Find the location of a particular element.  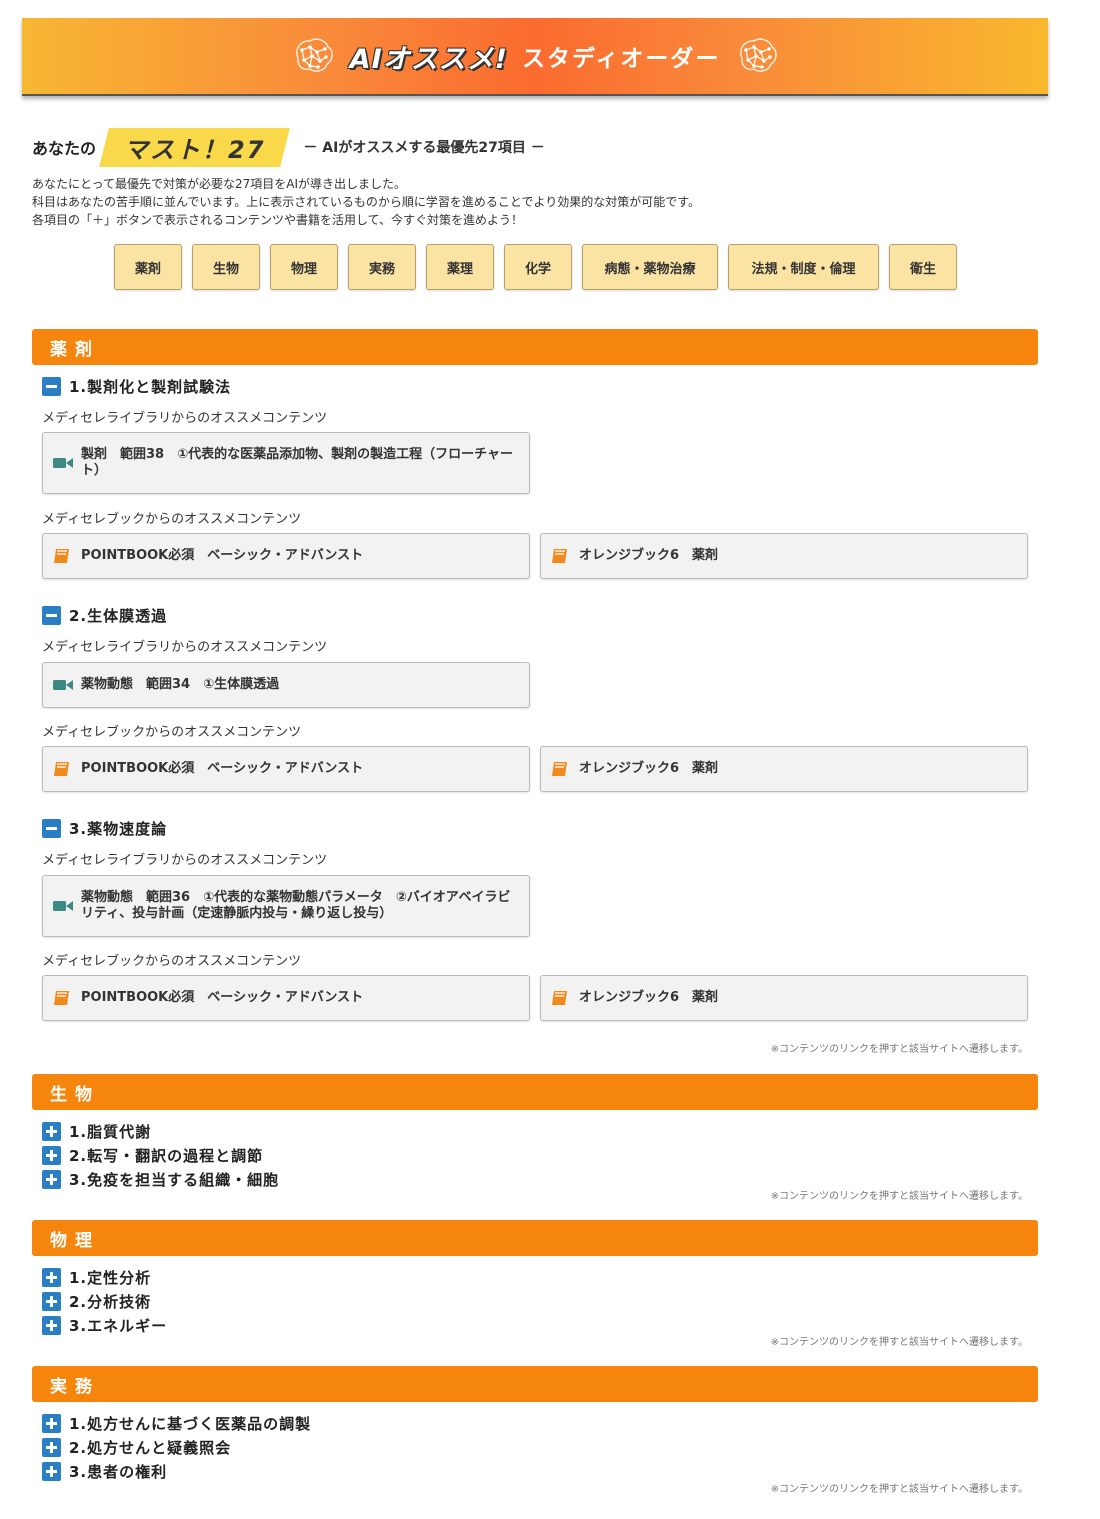

section-header-butsuri: 物理 is located at coordinates (535, 1238).